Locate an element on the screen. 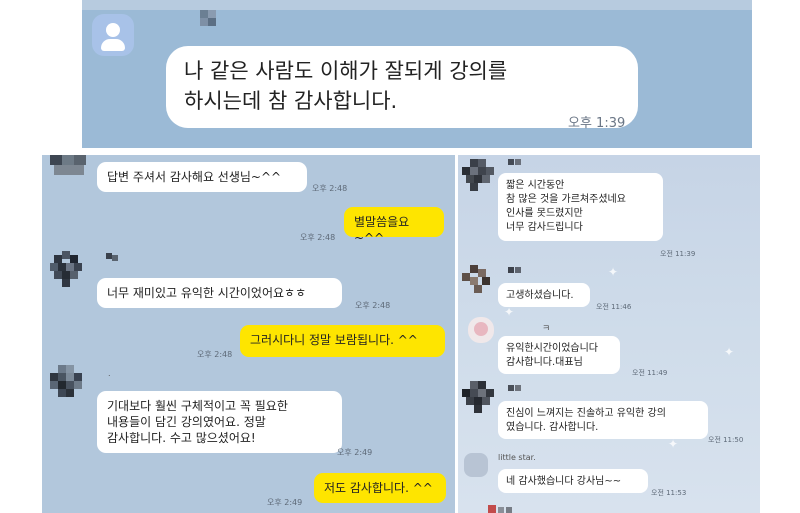 Image resolution: width=800 pixels, height=513 pixels. message-bubble: 유익한시간이었습니다 감사합니다.대표님 is located at coordinates (559, 355).